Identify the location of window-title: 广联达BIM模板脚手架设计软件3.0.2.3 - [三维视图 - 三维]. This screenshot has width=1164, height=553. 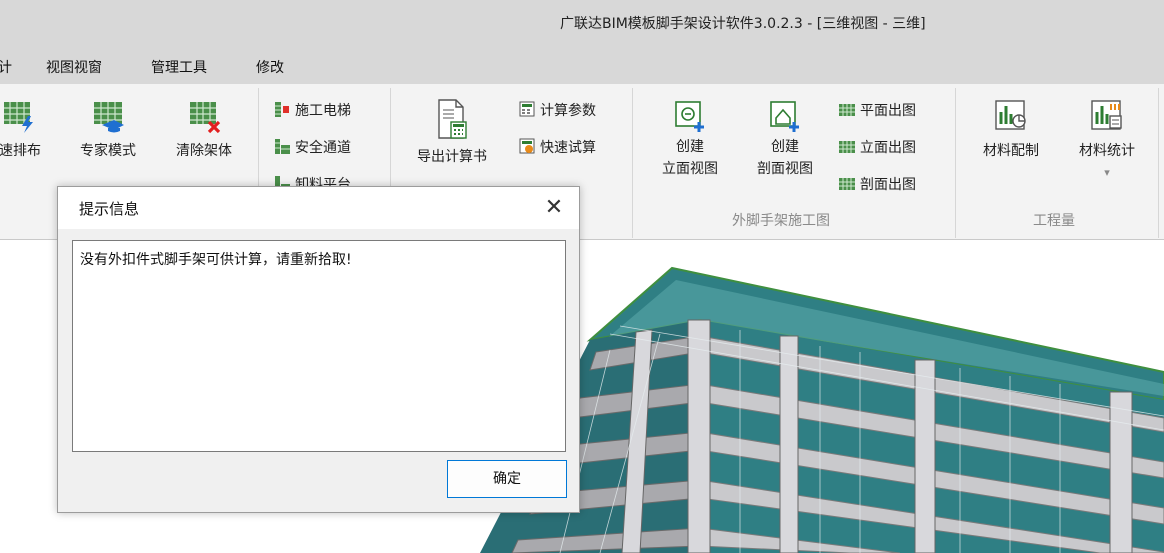
(743, 24).